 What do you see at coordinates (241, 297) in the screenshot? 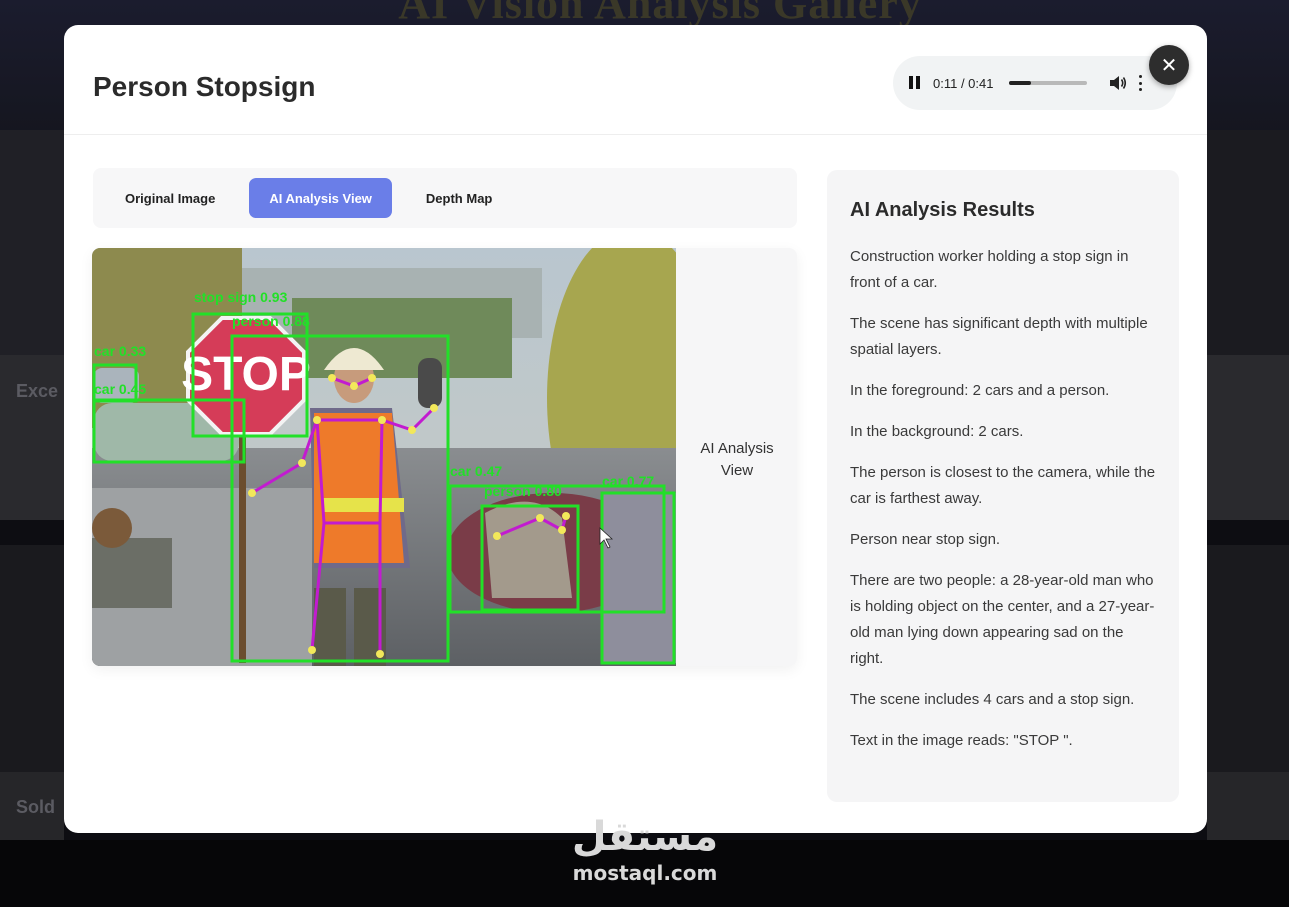
I see `detection-label: stop sign 0.93` at bounding box center [241, 297].